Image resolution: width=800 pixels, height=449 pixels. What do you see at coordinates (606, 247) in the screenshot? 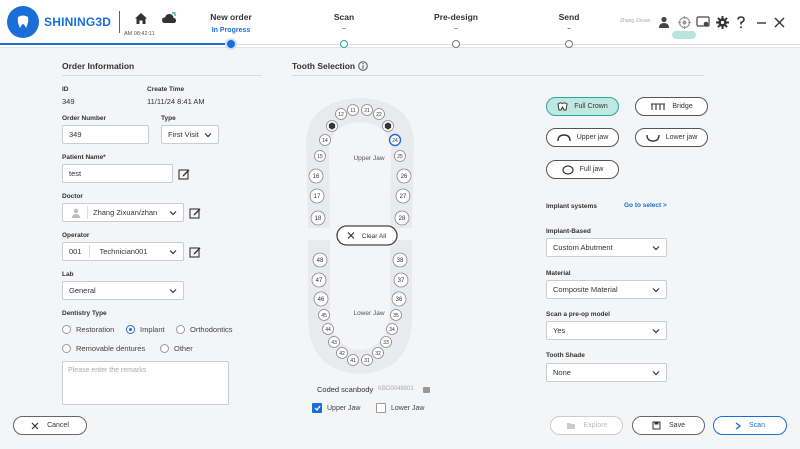
I see `implant-based-select: Custom Abutment` at bounding box center [606, 247].